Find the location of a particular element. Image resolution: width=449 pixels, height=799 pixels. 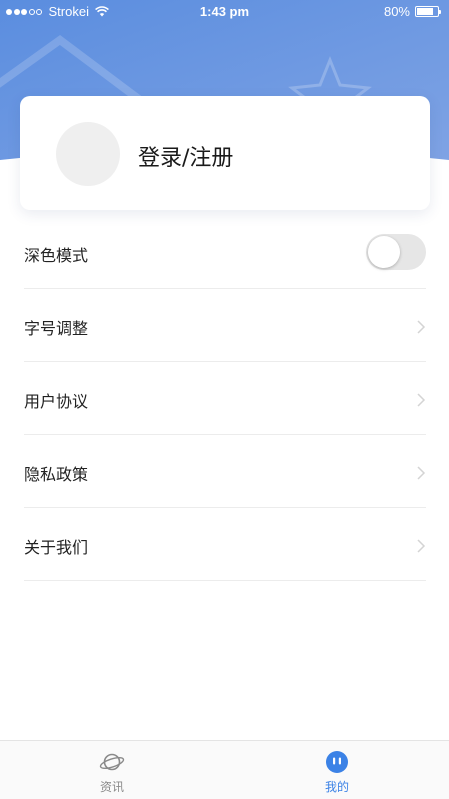

settings-row-about-us: 关于我们 is located at coordinates (225, 544).